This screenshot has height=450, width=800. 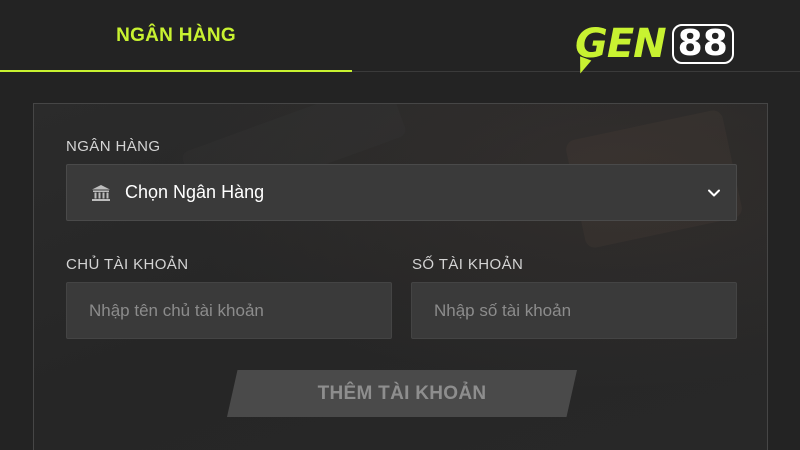 I want to click on bank-label: NGÂN HÀNG, so click(x=113, y=146).